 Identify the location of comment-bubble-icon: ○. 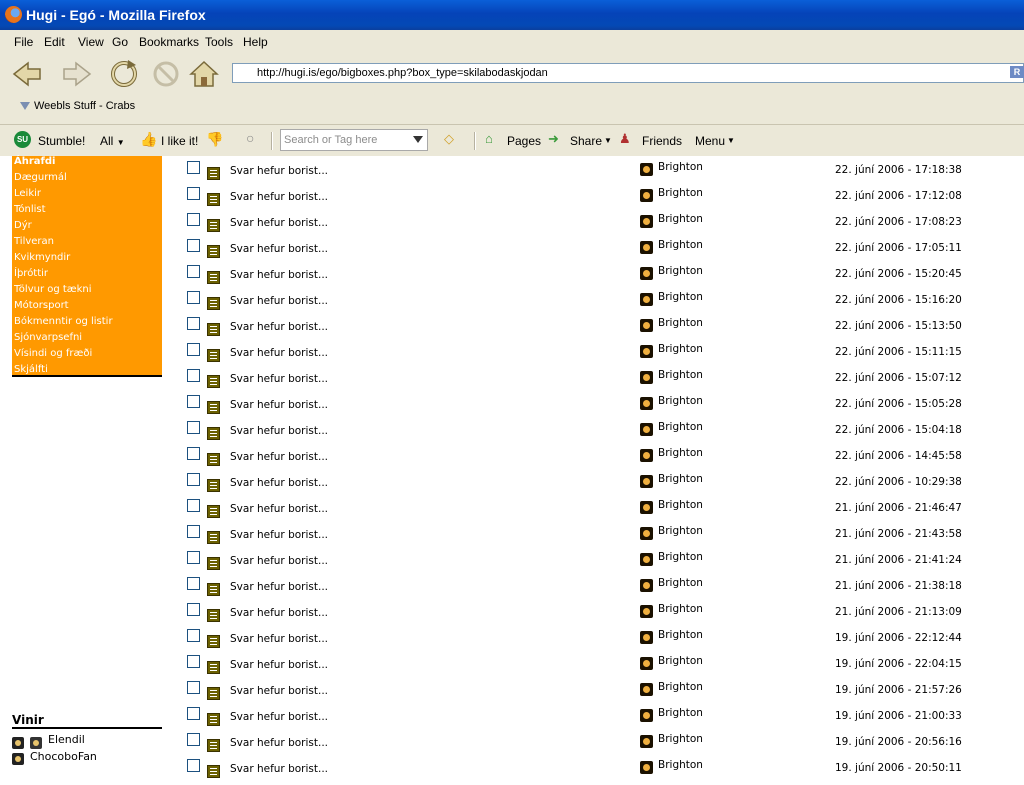
(250, 138).